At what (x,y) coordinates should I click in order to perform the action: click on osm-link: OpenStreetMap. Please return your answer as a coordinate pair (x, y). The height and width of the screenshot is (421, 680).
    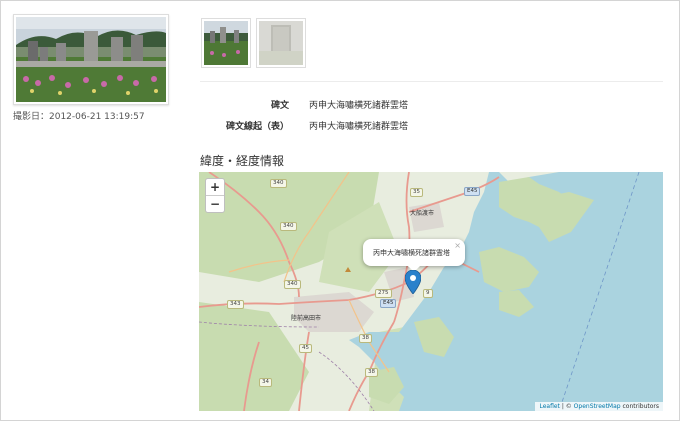
    Looking at the image, I should click on (597, 406).